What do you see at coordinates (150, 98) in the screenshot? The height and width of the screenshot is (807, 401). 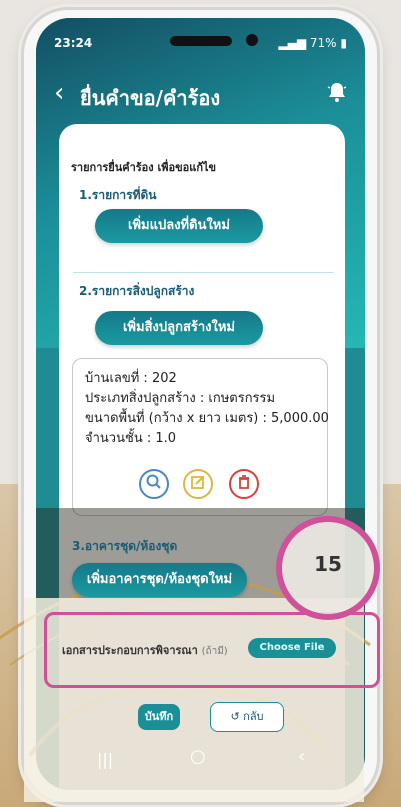 I see `page-title: ยื่นคำขอ/คำร้อง` at bounding box center [150, 98].